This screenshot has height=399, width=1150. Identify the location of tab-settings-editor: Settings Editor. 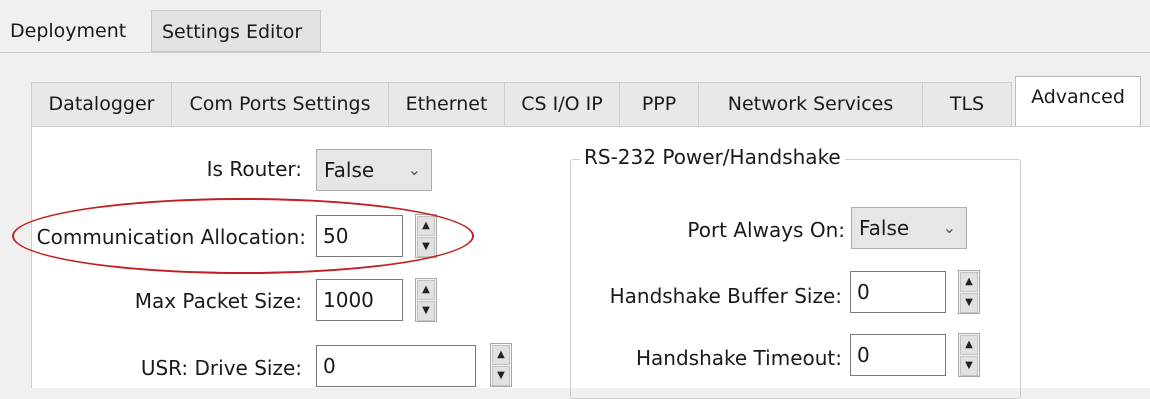
(236, 31).